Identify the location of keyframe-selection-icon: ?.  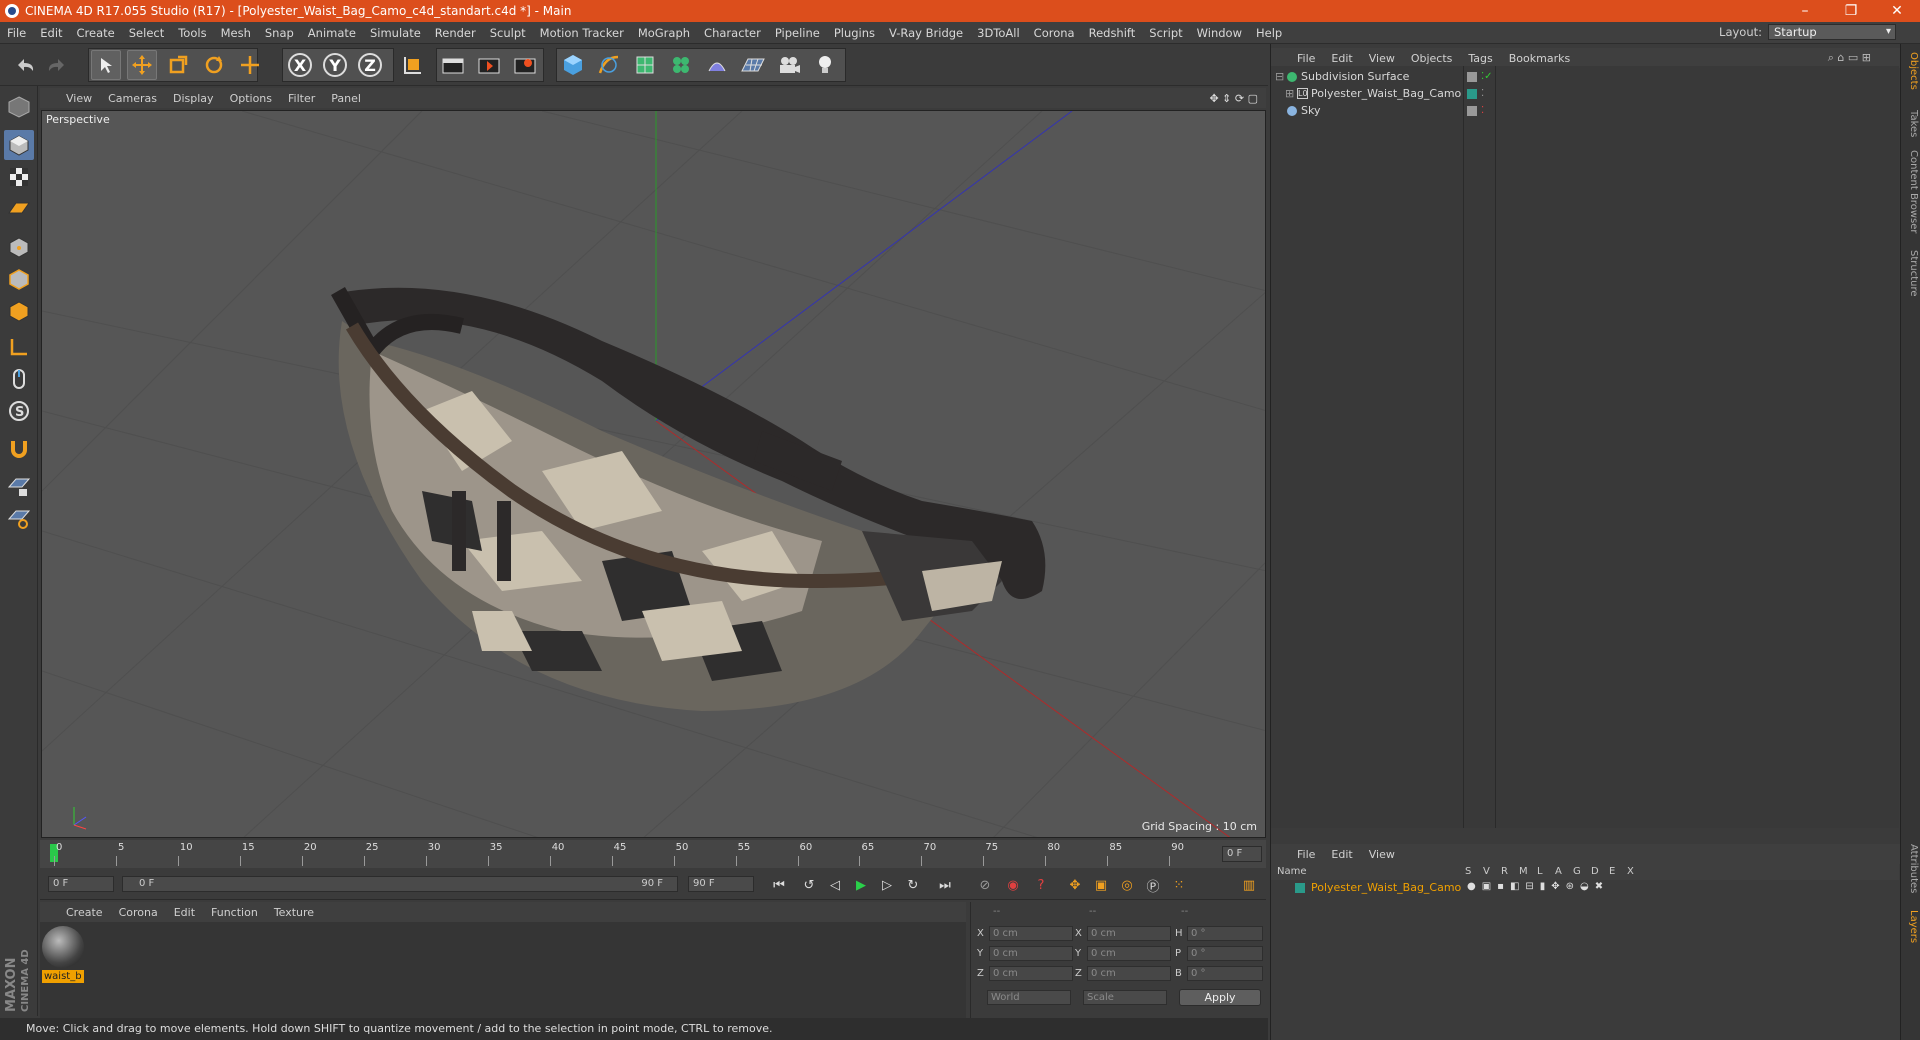
(1041, 885).